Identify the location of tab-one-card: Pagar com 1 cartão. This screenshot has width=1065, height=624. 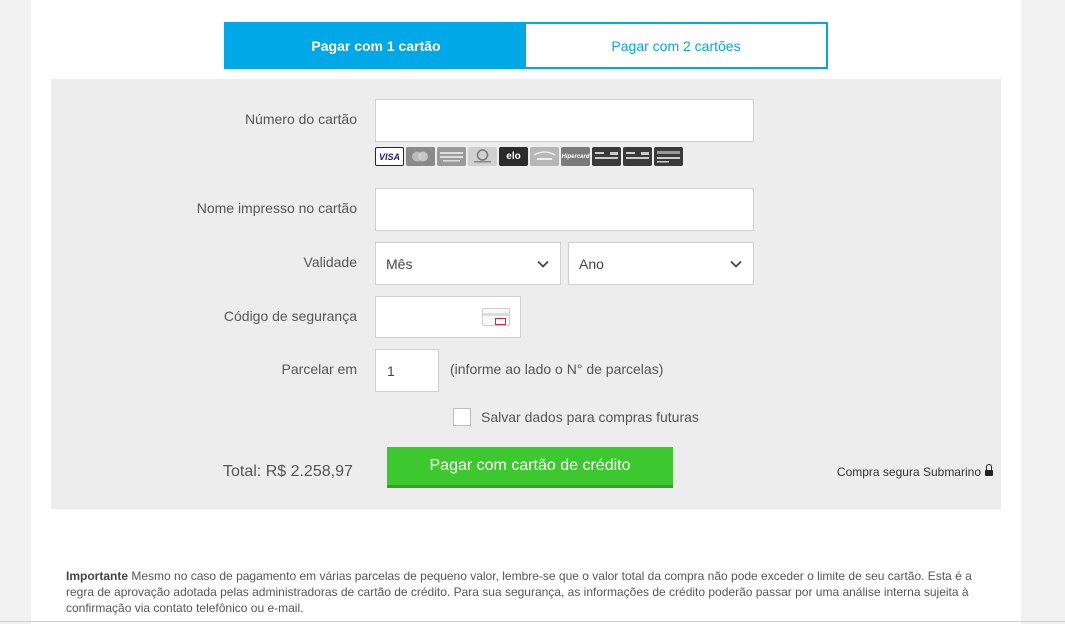
(376, 45).